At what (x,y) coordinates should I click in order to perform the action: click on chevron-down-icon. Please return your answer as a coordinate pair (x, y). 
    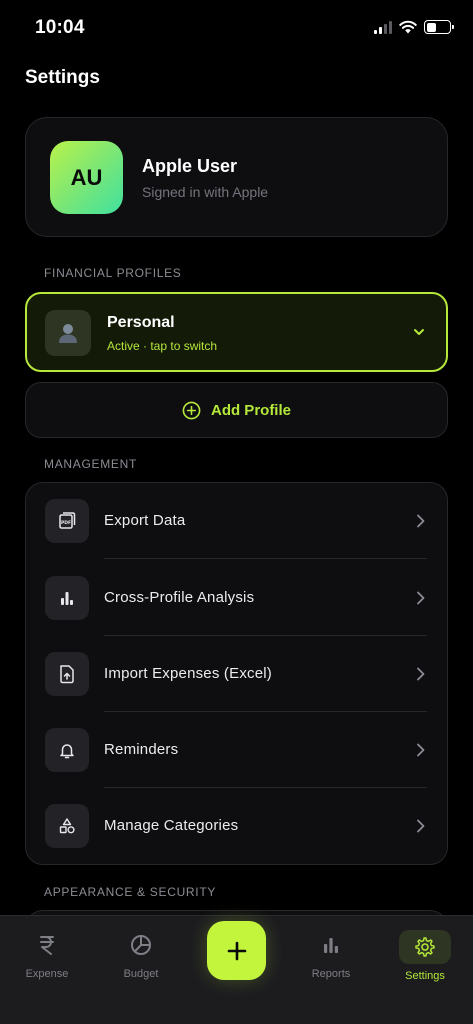
    Looking at the image, I should click on (419, 332).